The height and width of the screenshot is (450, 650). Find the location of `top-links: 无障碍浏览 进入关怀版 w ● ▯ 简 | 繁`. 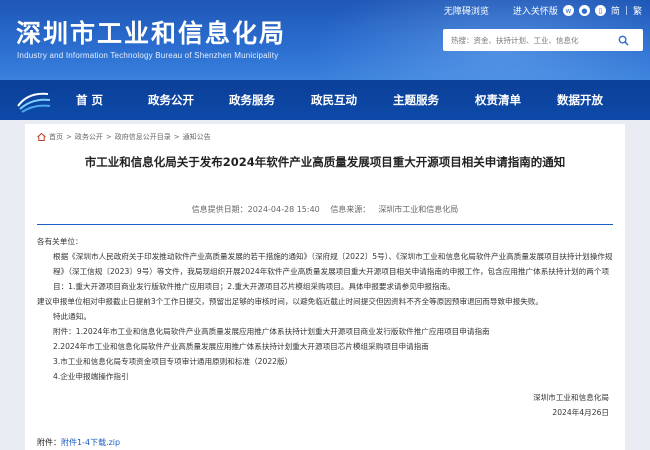

top-links: 无障碍浏览 进入关怀版 w ● ▯ 简 | 繁 is located at coordinates (542, 10).